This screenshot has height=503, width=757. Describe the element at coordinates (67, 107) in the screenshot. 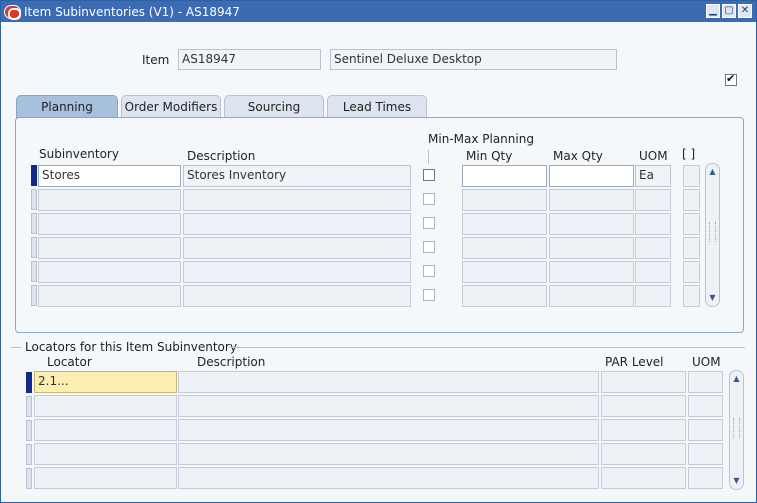

I see `tab-planning: Planning` at that location.